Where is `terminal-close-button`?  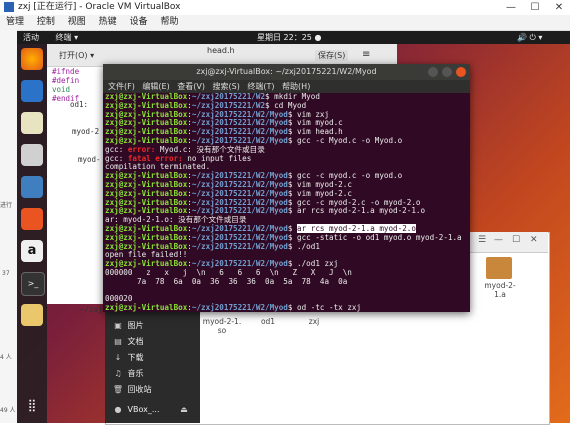
terminal-close-button is located at coordinates (461, 72).